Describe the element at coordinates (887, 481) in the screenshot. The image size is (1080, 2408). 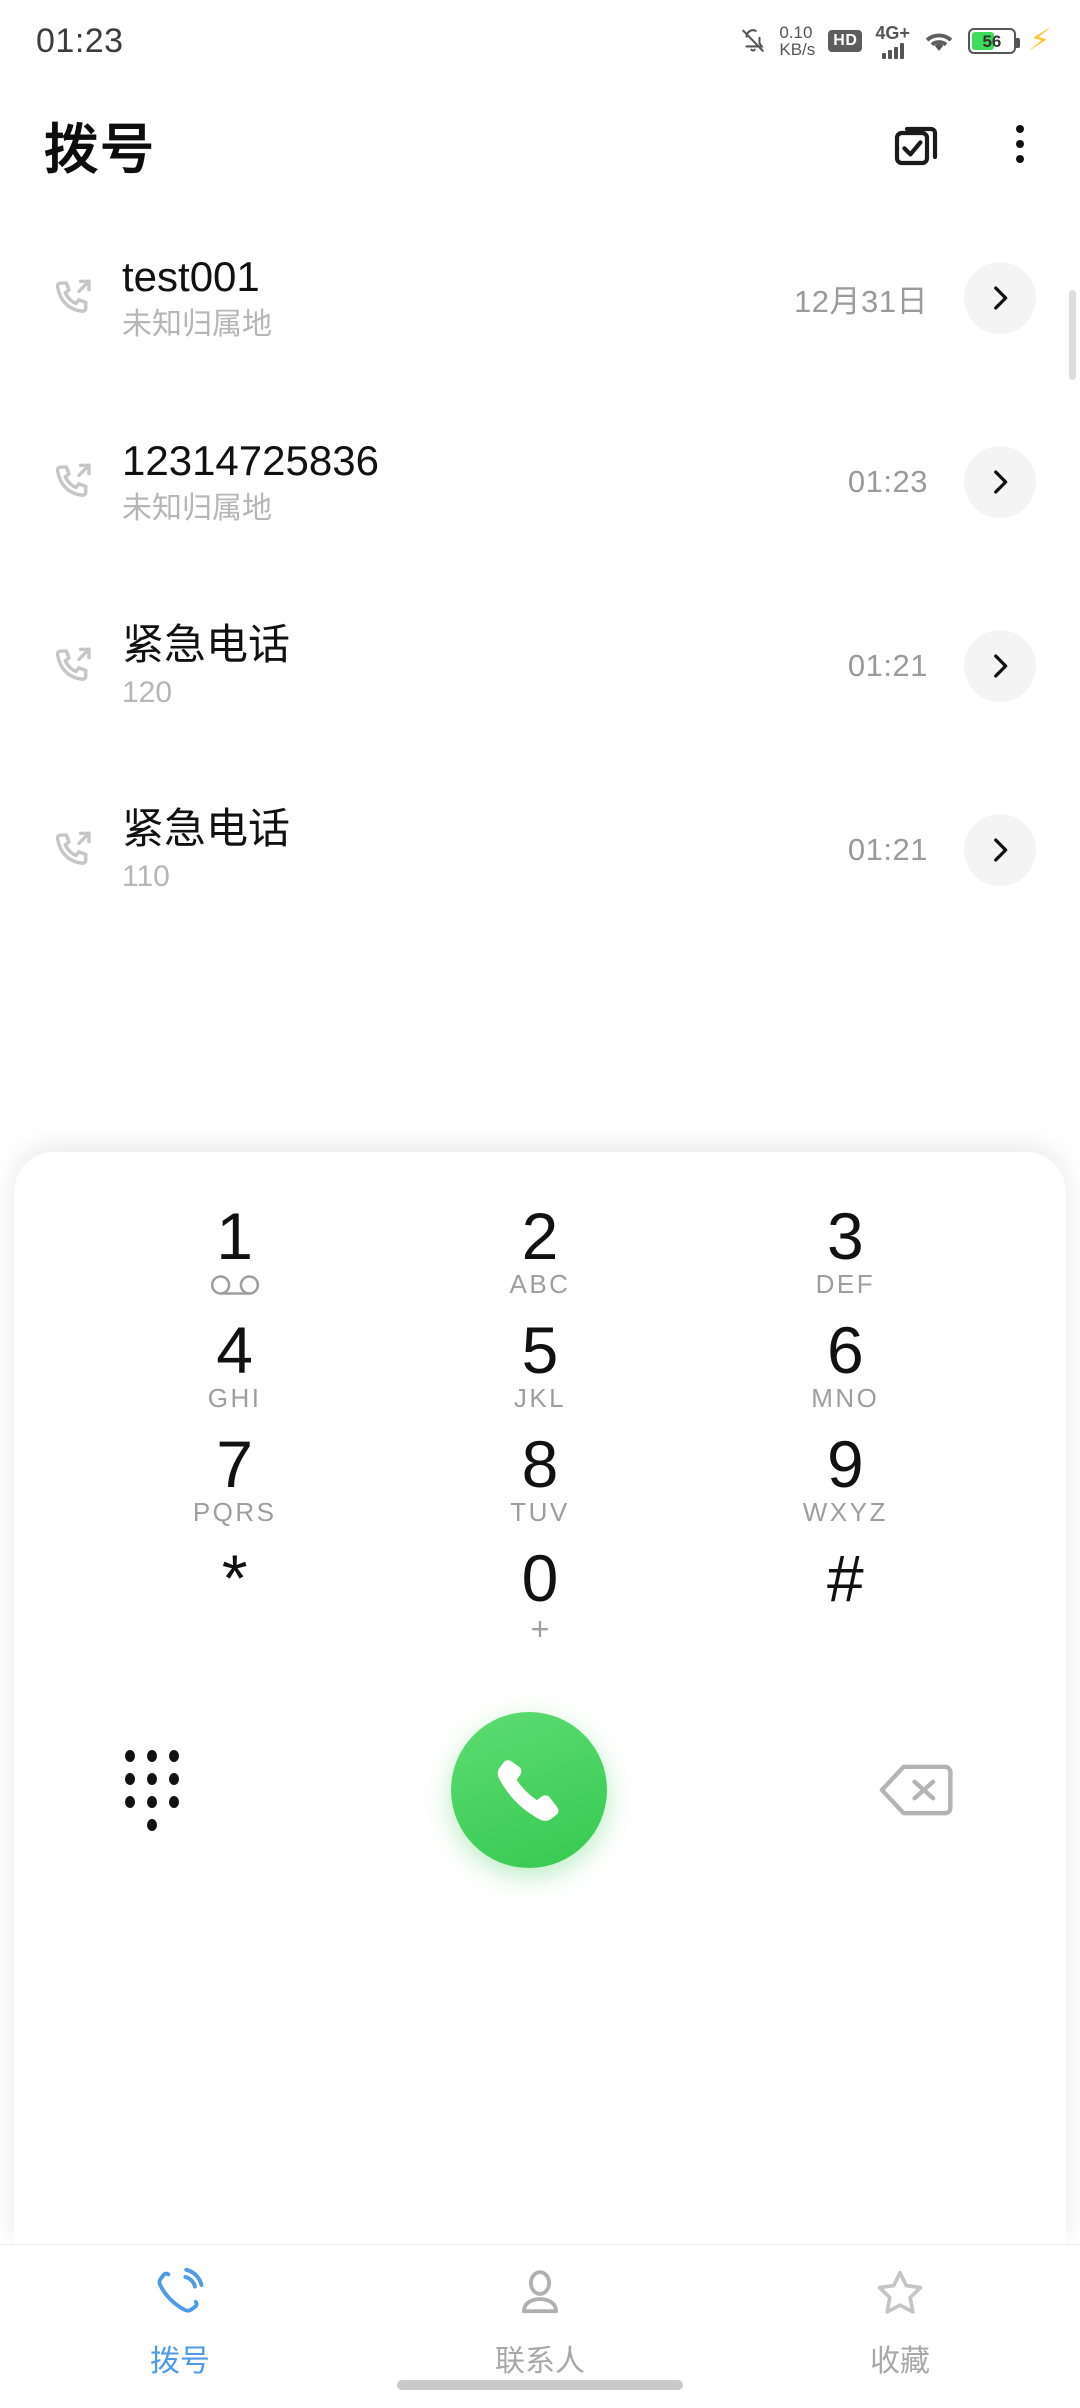
I see `call-time: 01:23` at that location.